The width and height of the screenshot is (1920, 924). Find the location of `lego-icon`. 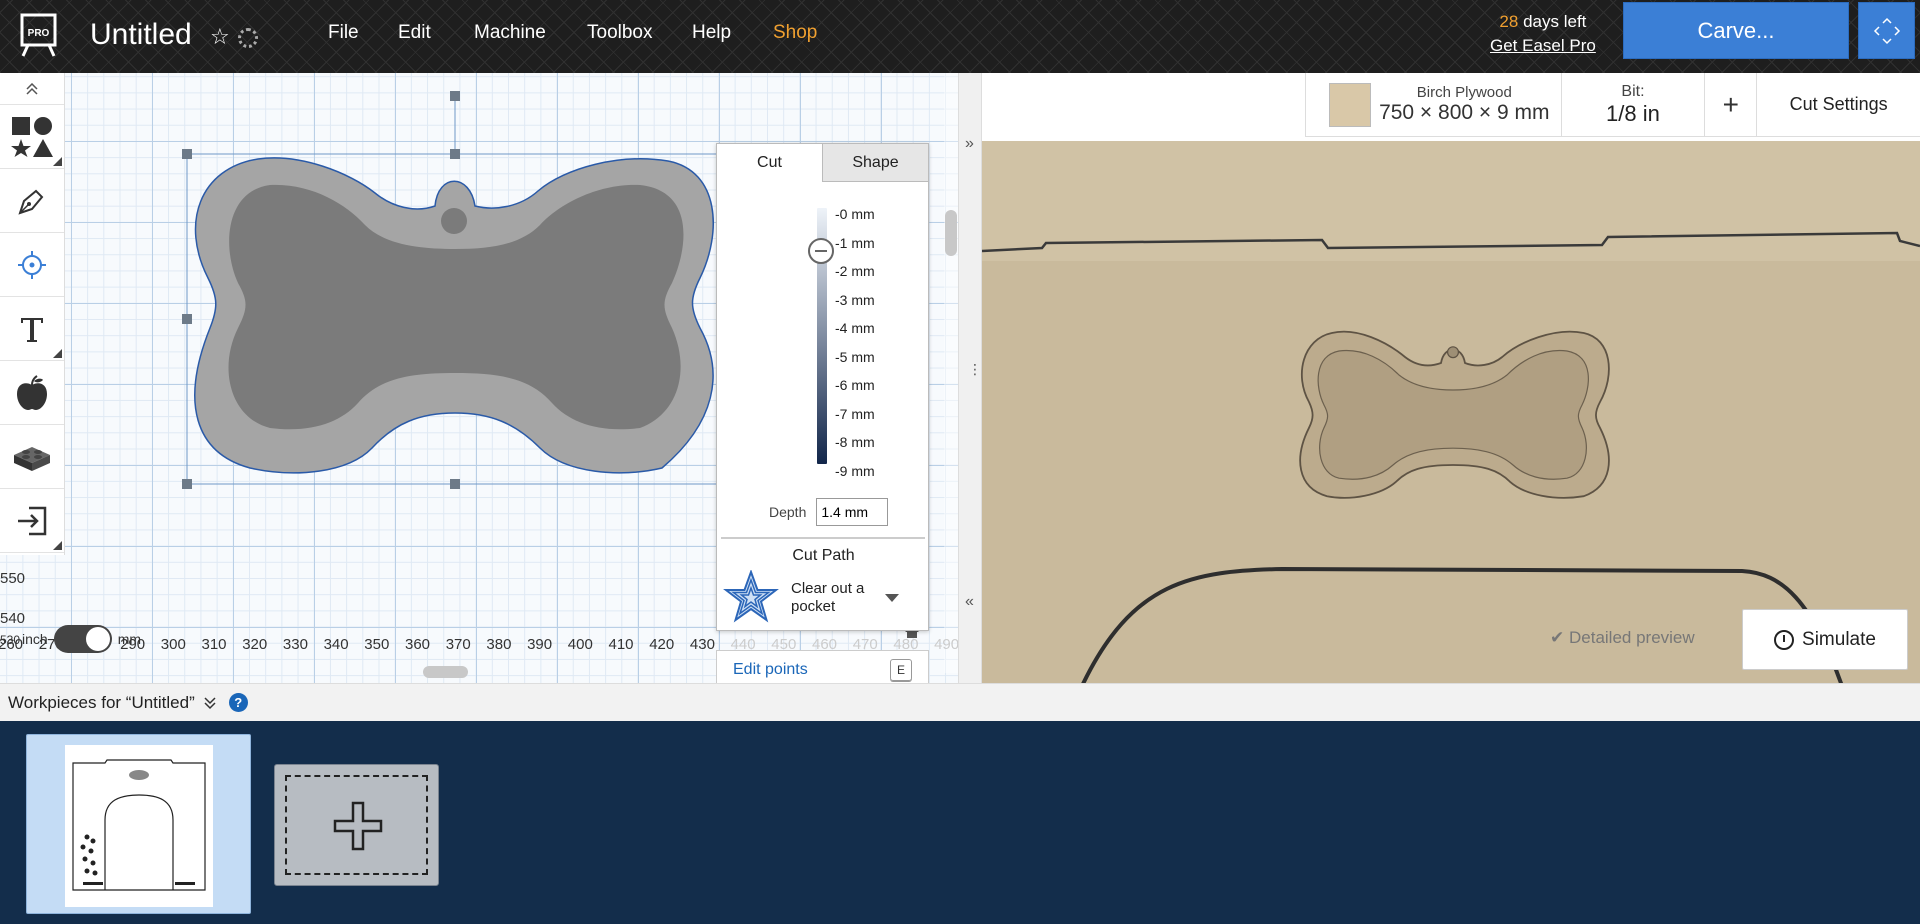

lego-icon is located at coordinates (32, 458).